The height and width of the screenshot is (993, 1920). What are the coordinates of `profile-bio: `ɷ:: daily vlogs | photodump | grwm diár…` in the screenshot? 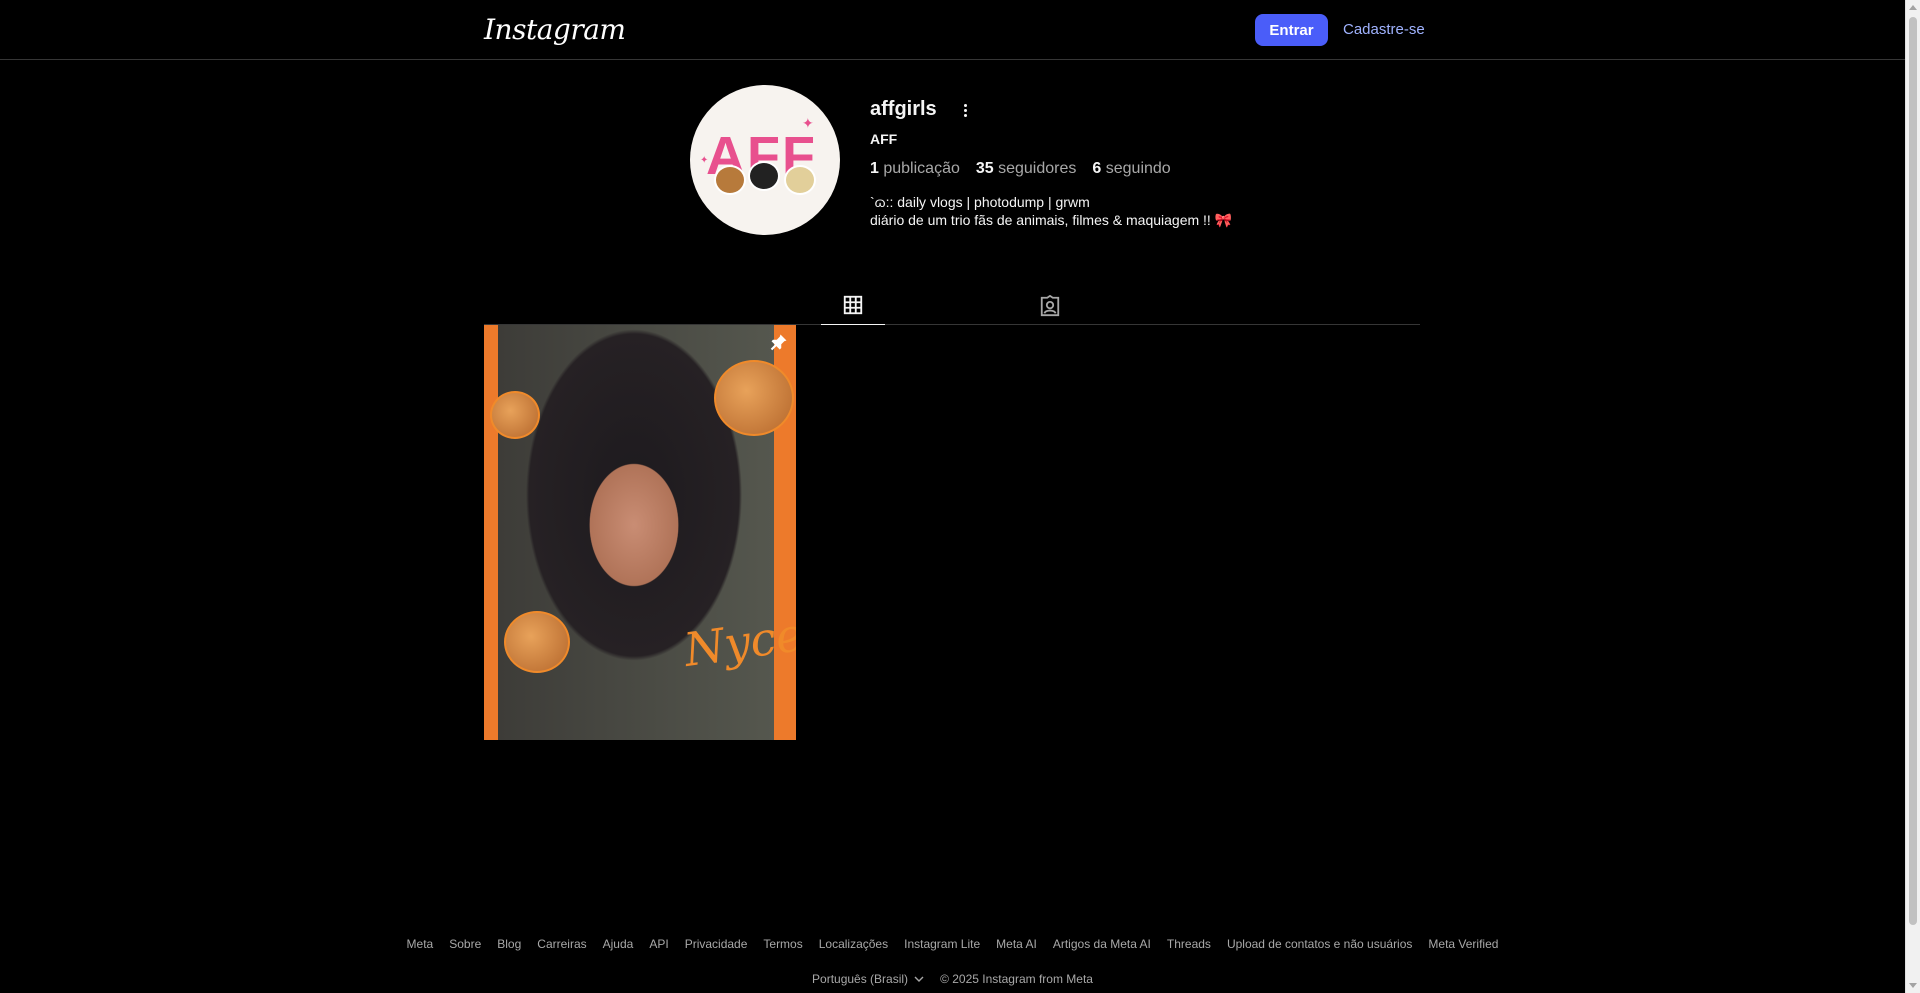 It's located at (1051, 211).